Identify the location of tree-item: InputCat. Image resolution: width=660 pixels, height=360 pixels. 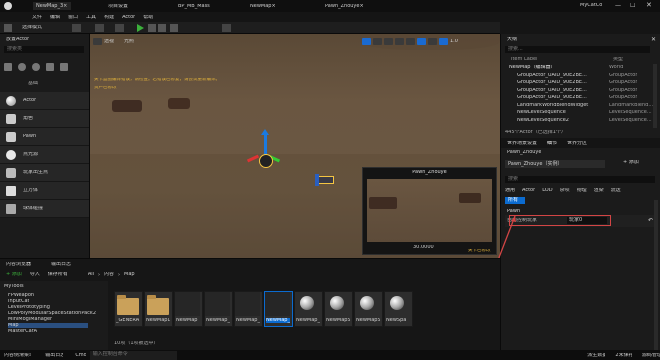
(18, 301).